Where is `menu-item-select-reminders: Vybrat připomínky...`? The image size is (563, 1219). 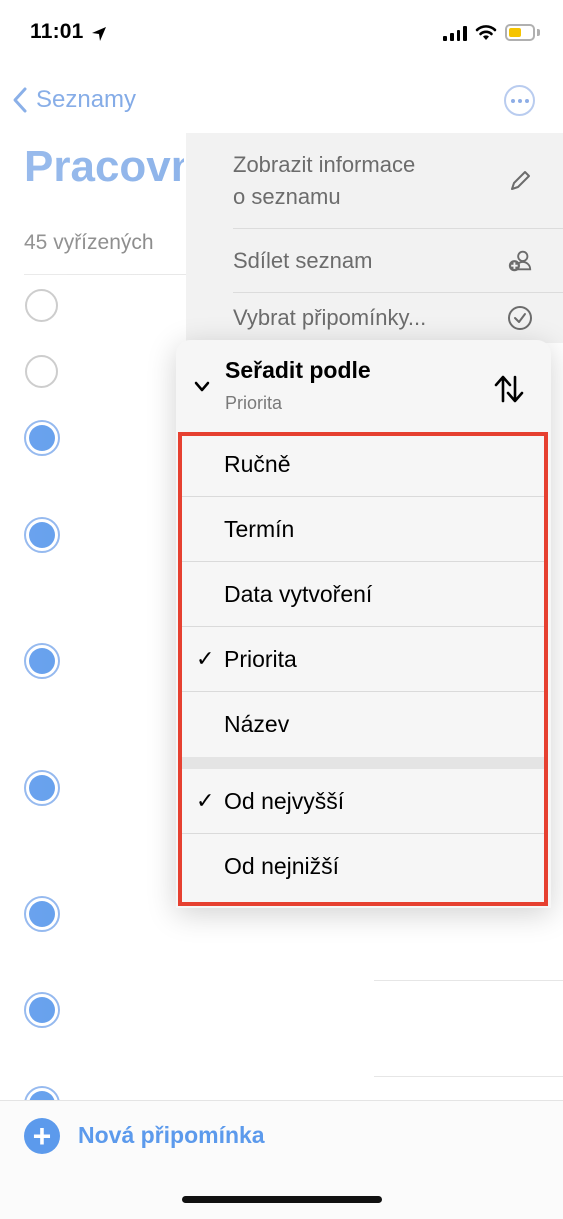 menu-item-select-reminders: Vybrat připomínky... is located at coordinates (398, 318).